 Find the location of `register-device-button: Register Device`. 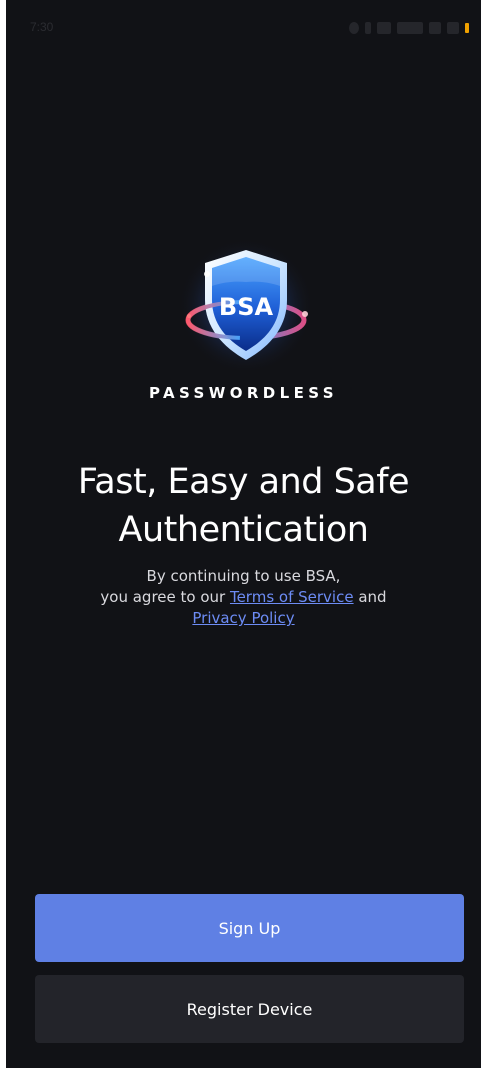

register-device-button: Register Device is located at coordinates (249, 1009).